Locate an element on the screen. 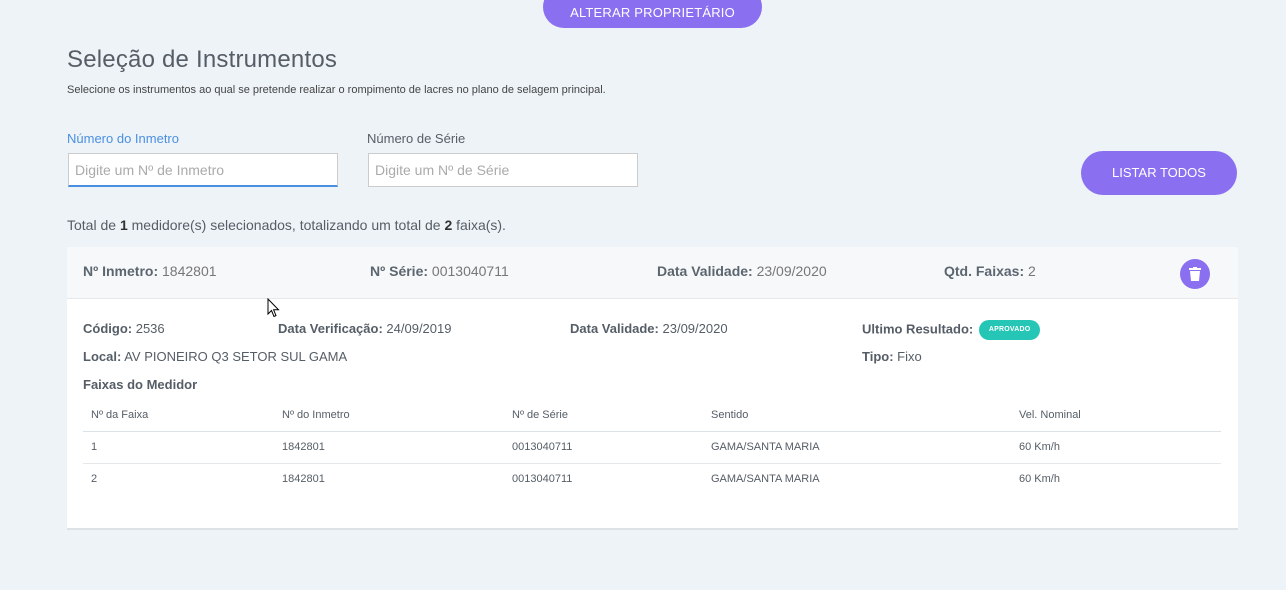  local-value: AV PIONEIRO Q3 SETOR SUL GAMA is located at coordinates (236, 356).